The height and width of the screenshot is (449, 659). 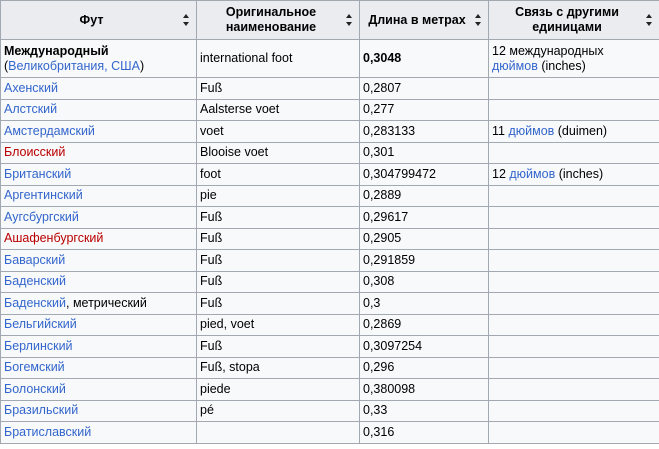 What do you see at coordinates (424, 195) in the screenshot?
I see `cell-length: 0,2889` at bounding box center [424, 195].